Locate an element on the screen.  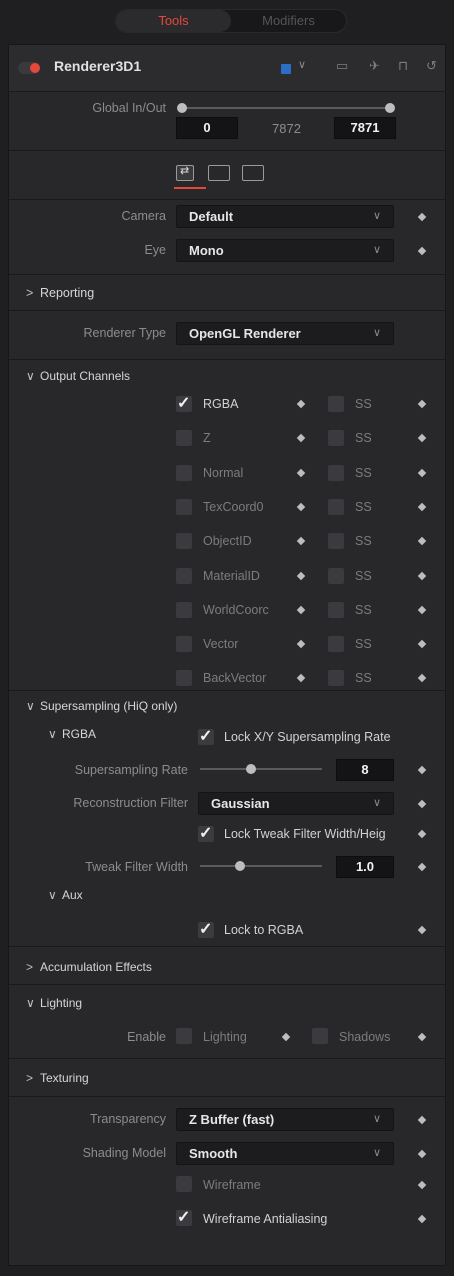
viewer-icon: ▭ is located at coordinates (342, 66).